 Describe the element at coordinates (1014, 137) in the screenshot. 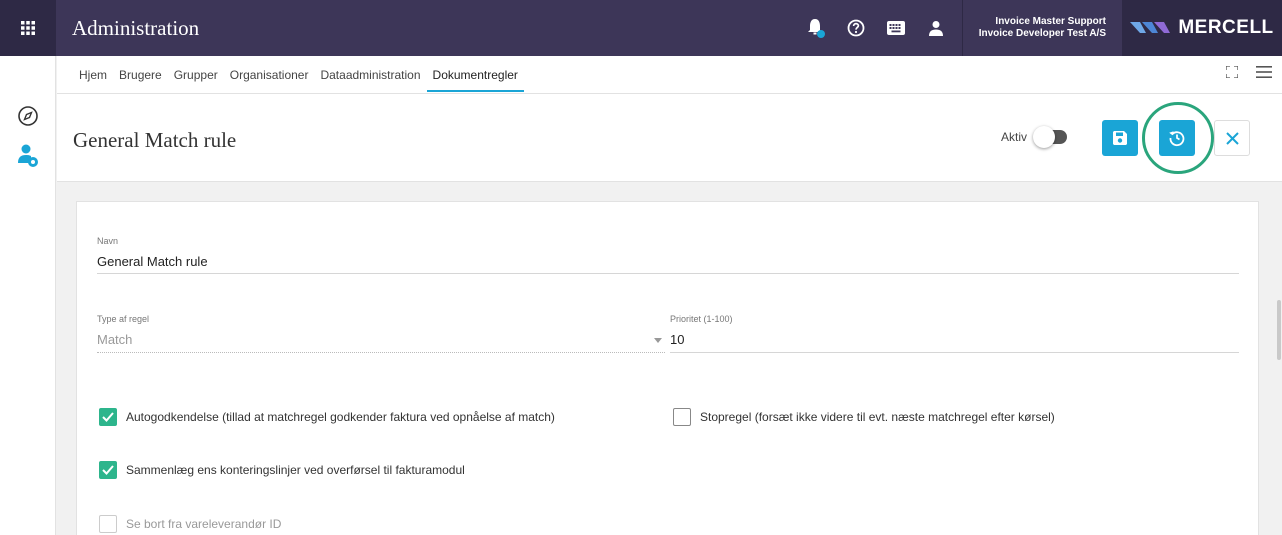

I see `aktiv-label: Aktiv` at that location.